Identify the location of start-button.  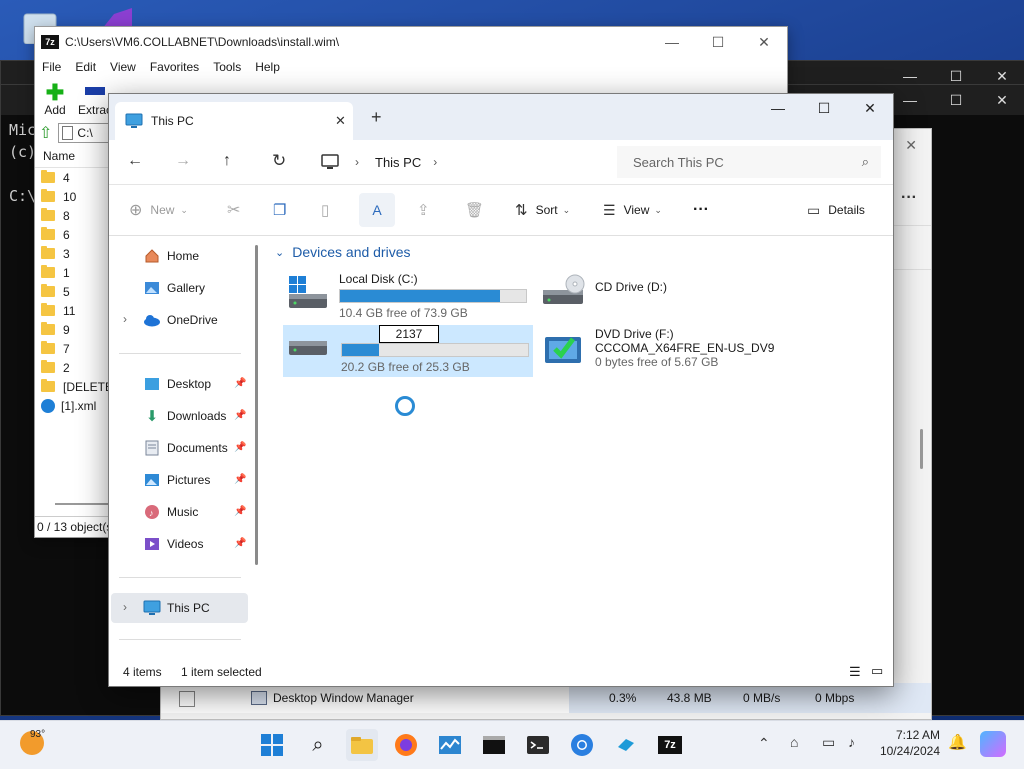
(272, 745).